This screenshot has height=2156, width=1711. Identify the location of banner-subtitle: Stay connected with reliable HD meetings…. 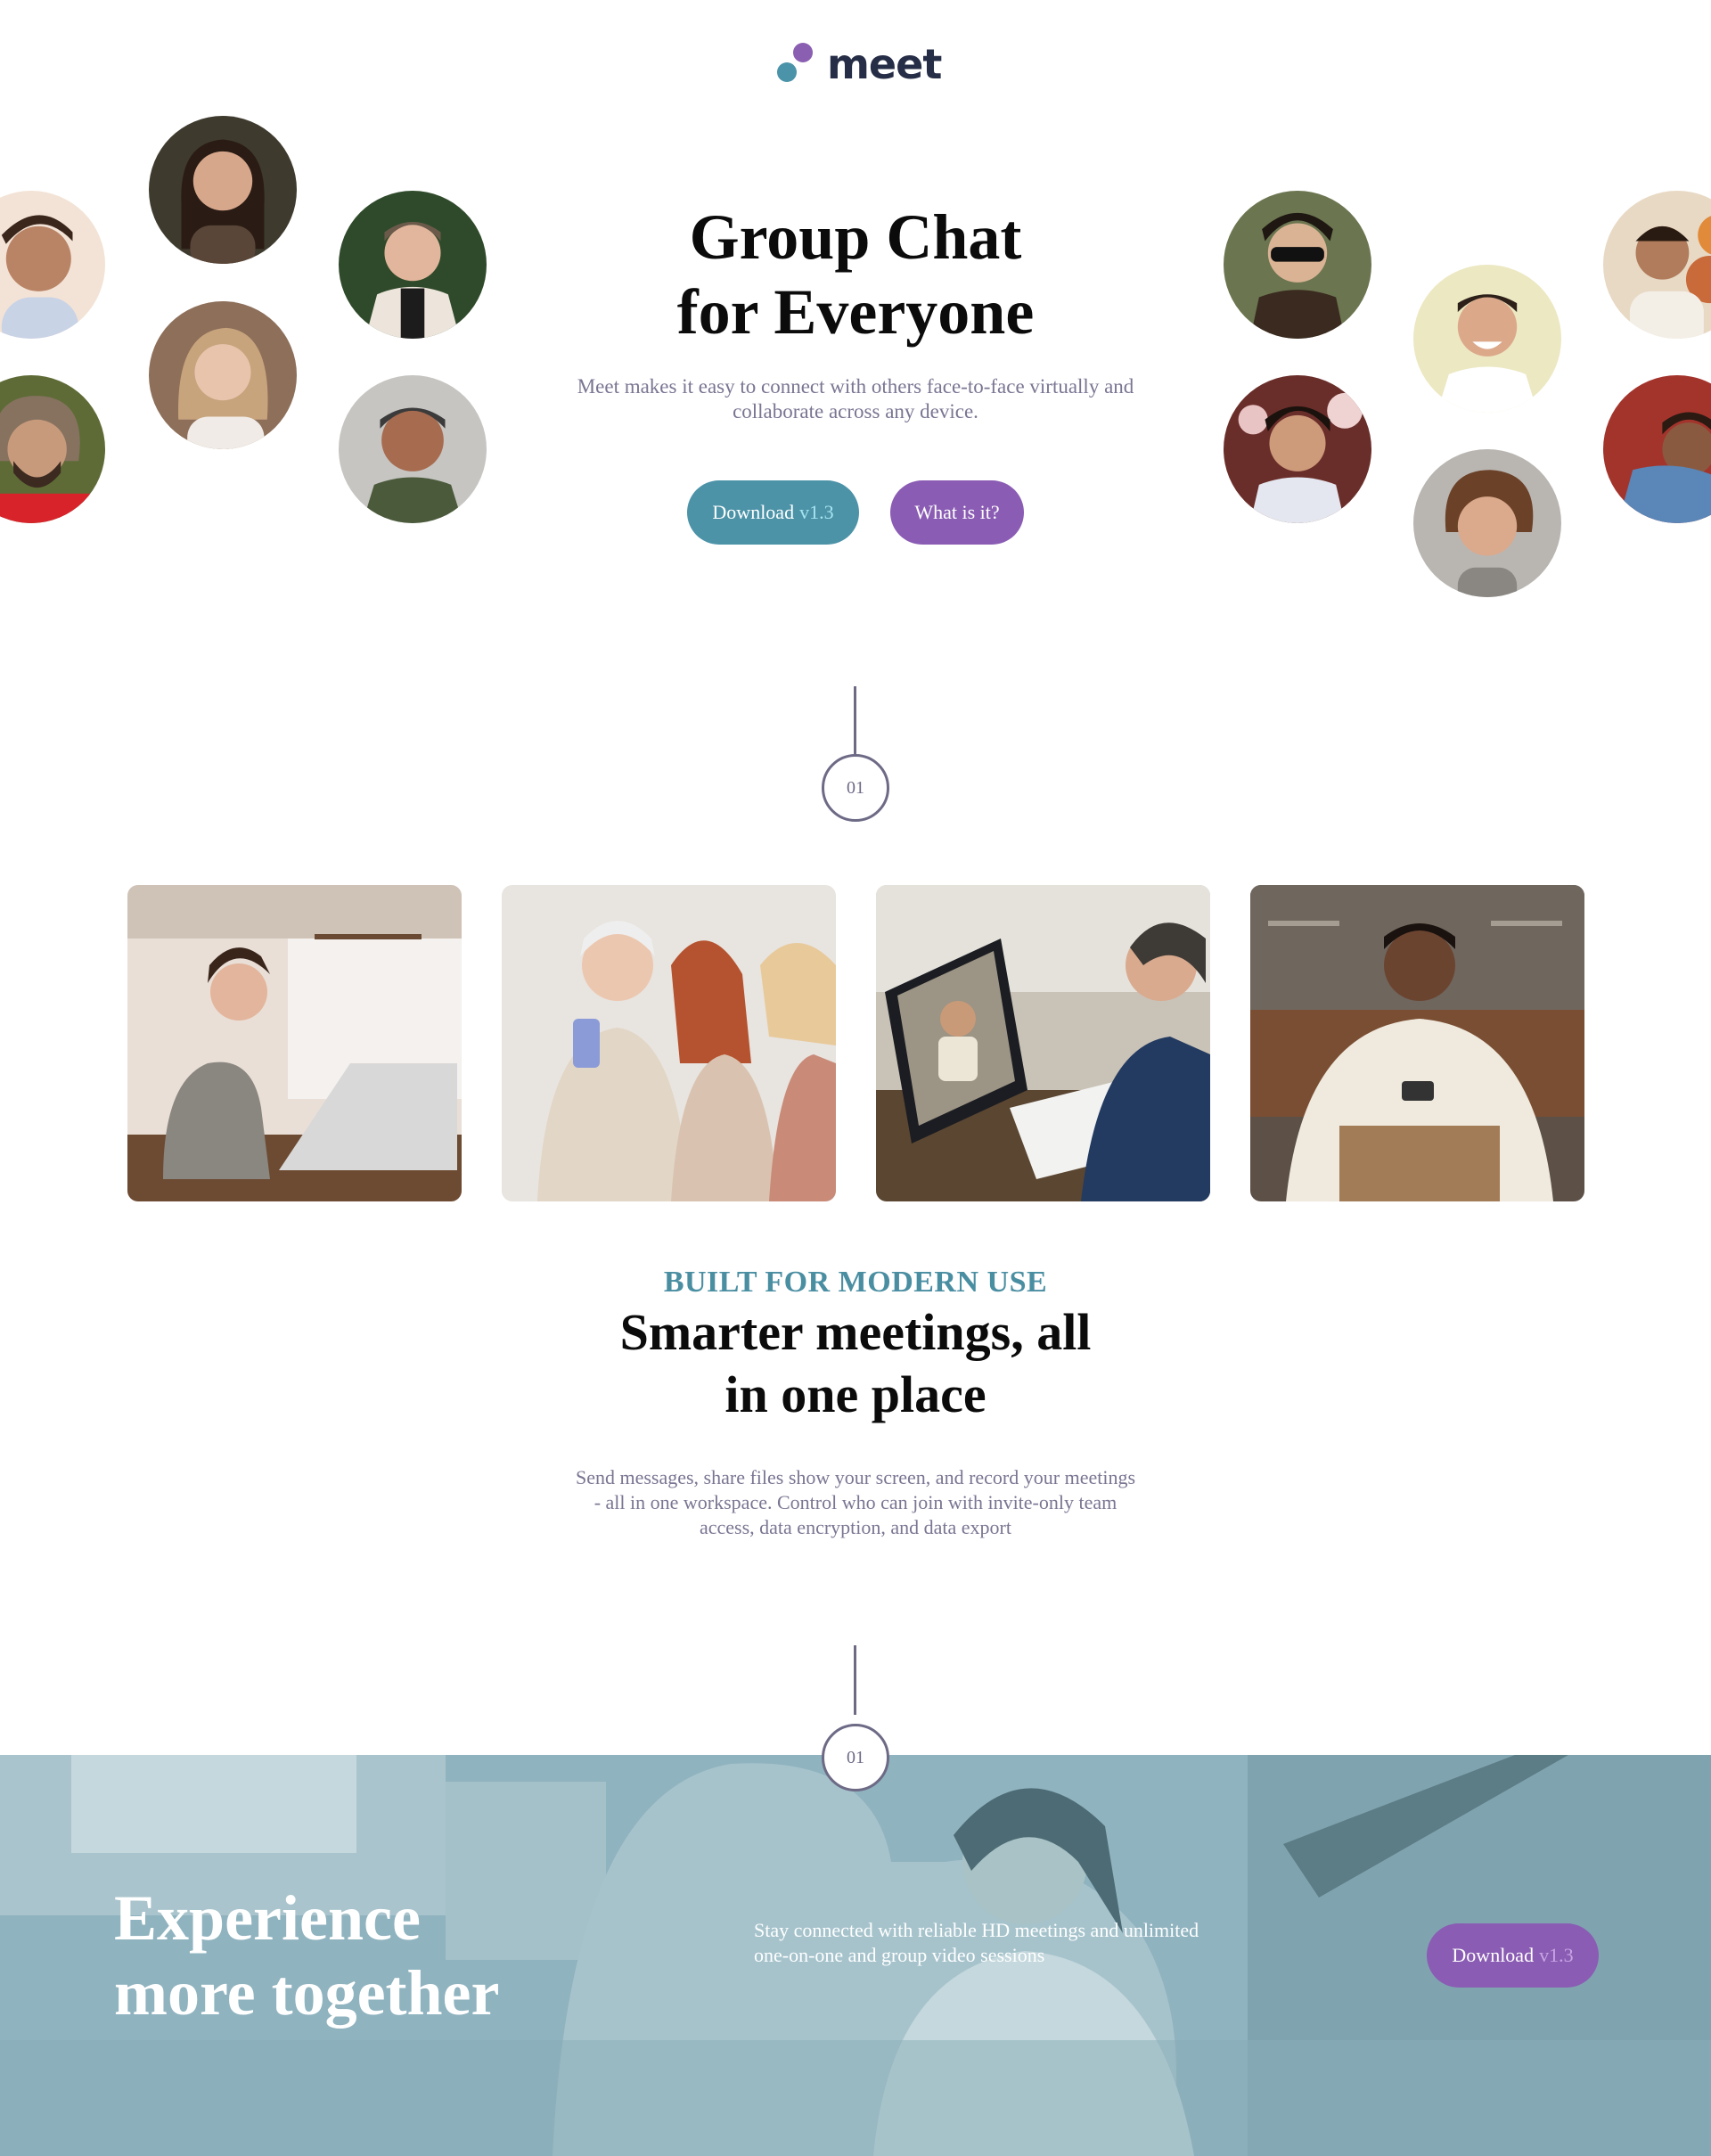
(976, 1943).